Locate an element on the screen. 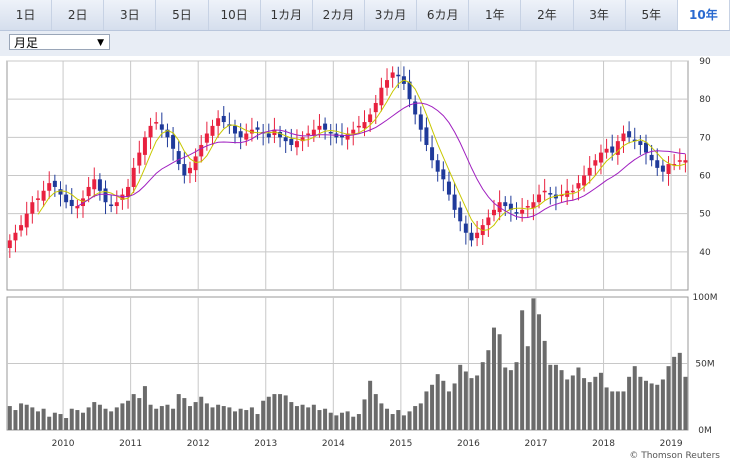  x-tick-label: 2017 is located at coordinates (536, 444).